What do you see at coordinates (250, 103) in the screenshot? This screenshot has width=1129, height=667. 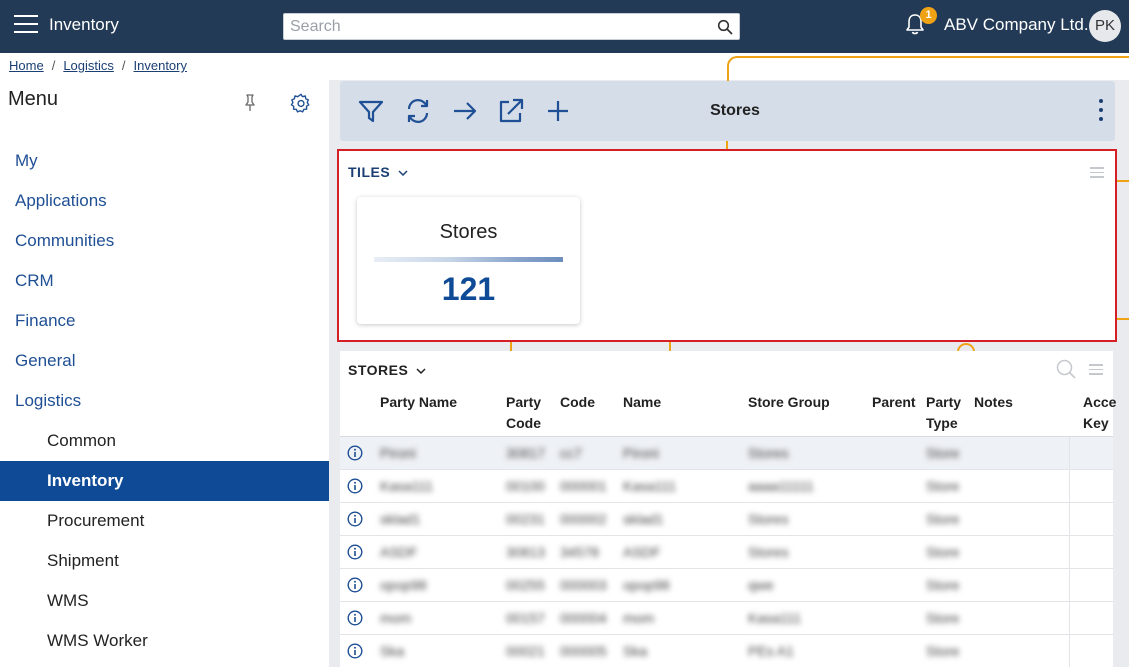 I see `pin-icon` at bounding box center [250, 103].